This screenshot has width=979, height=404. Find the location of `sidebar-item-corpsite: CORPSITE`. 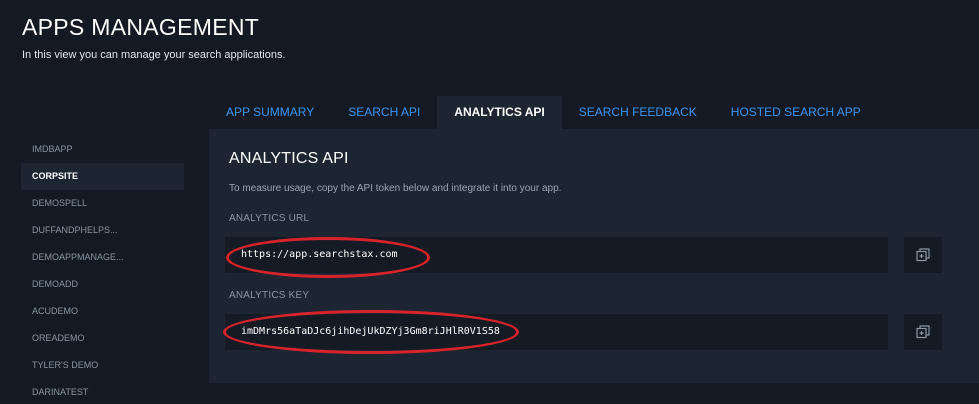

sidebar-item-corpsite: CORPSITE is located at coordinates (102, 176).